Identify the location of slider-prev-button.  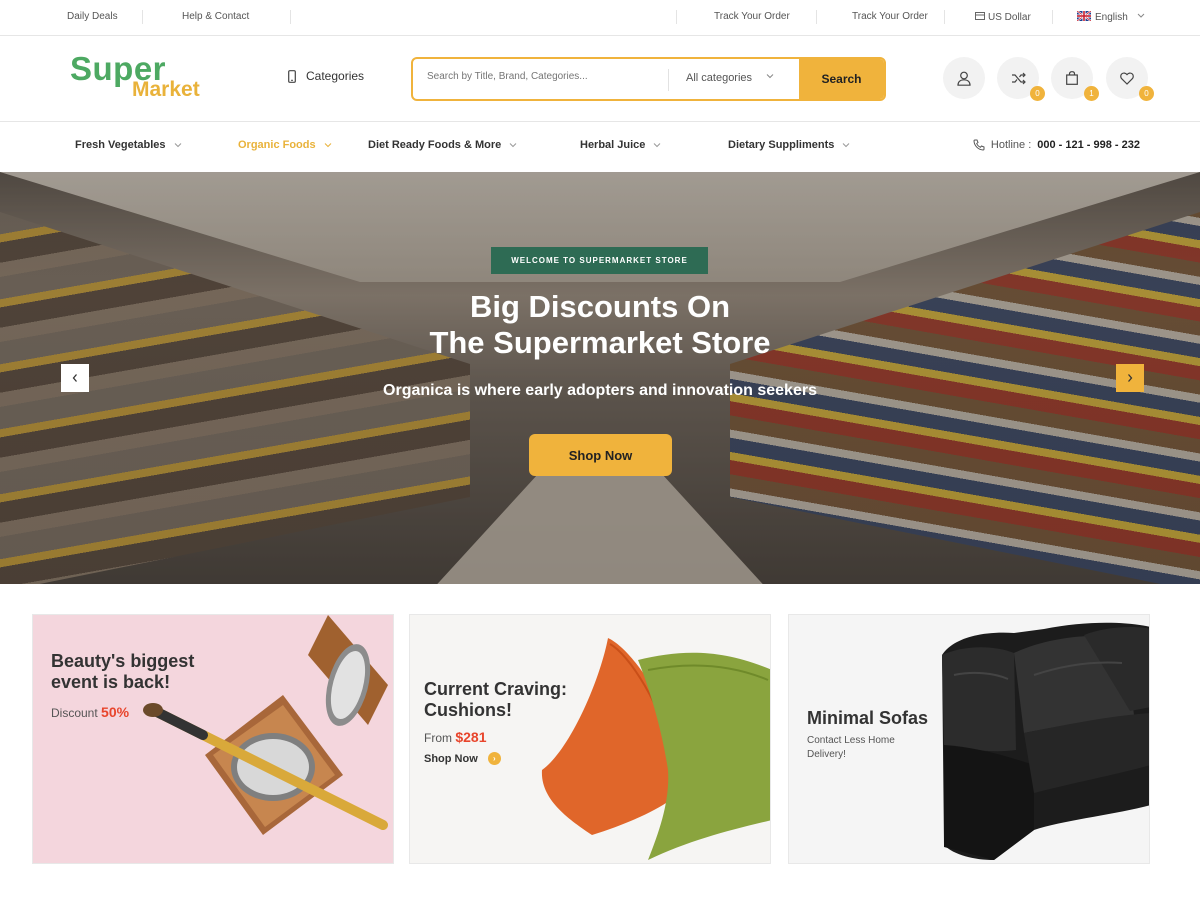
(75, 378).